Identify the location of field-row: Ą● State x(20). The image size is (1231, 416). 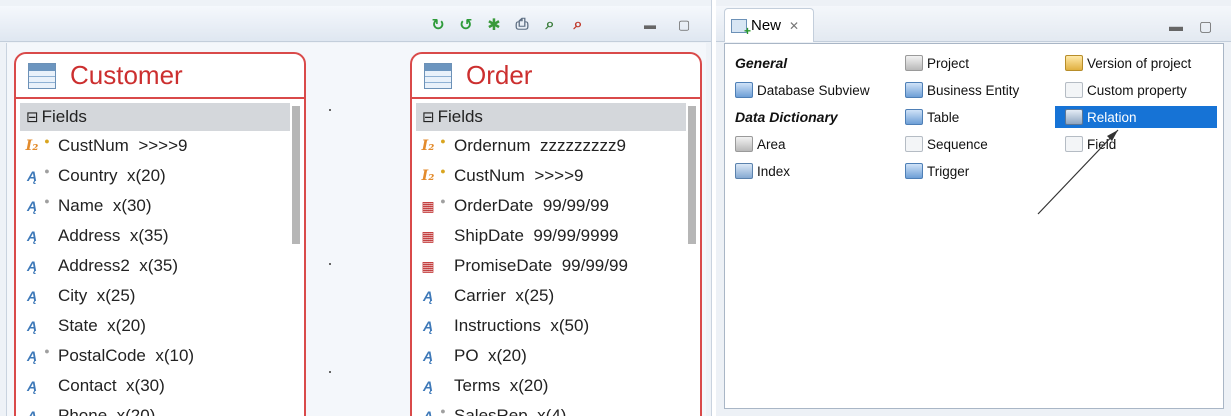
(160, 326).